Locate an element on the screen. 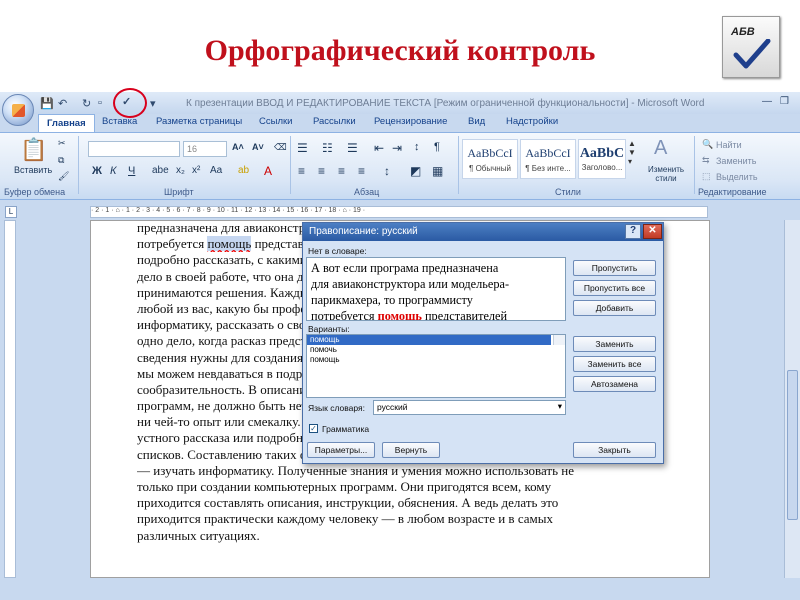 The height and width of the screenshot is (600, 800). paragraph-group-label: Абзац is located at coordinates (367, 192).